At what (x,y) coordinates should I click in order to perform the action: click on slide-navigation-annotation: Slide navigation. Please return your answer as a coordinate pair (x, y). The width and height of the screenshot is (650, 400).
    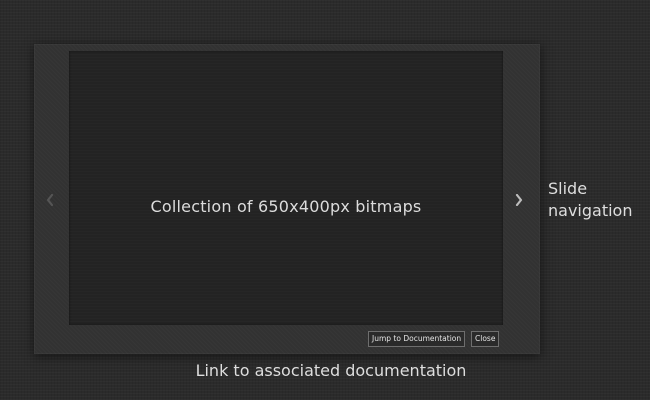
    Looking at the image, I should click on (590, 199).